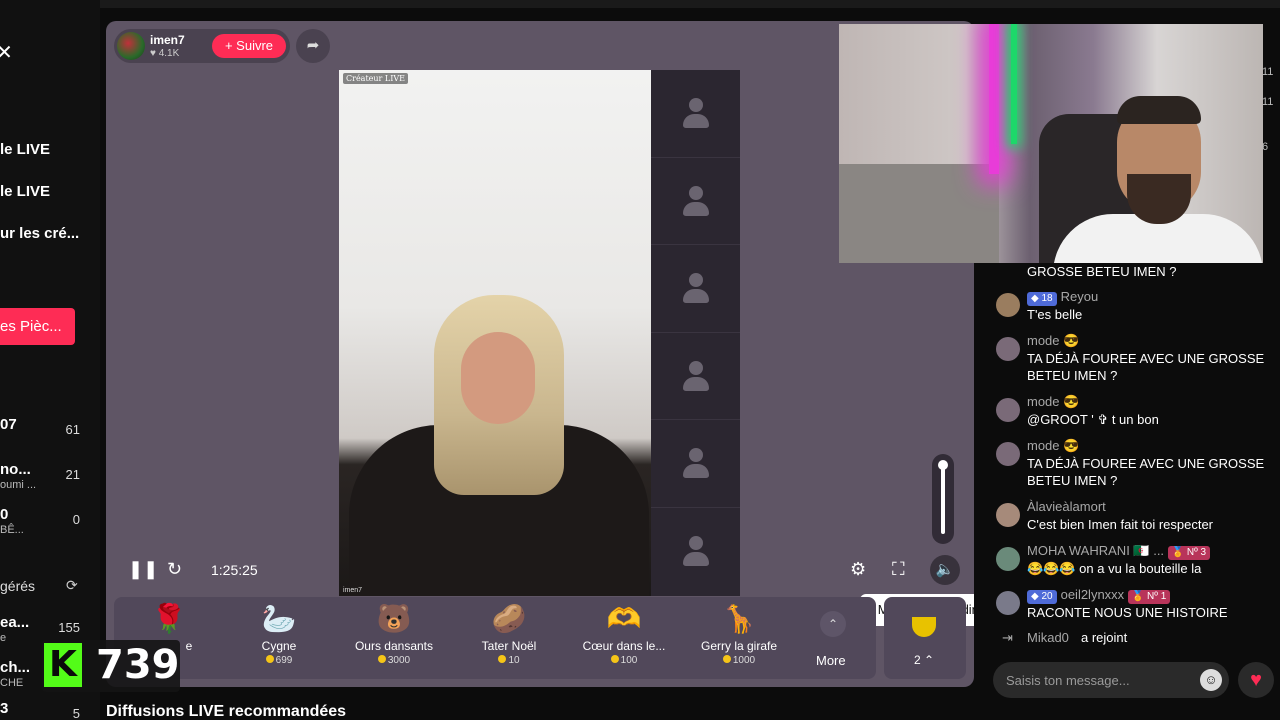 The image size is (1280, 720). Describe the element at coordinates (624, 639) in the screenshot. I see `gift-item: 🫶 Cœur dans le... 100` at that location.